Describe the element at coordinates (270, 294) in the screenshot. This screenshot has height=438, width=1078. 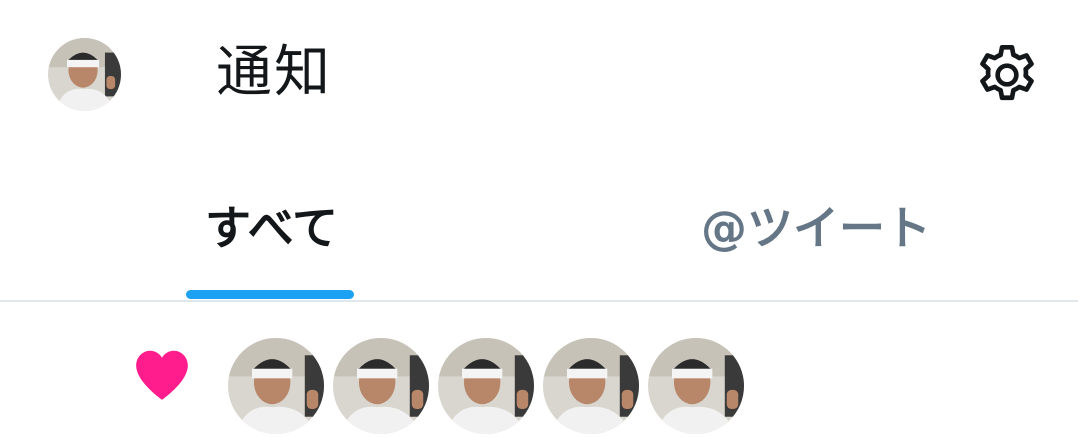
I see `active-tab-indicator` at that location.